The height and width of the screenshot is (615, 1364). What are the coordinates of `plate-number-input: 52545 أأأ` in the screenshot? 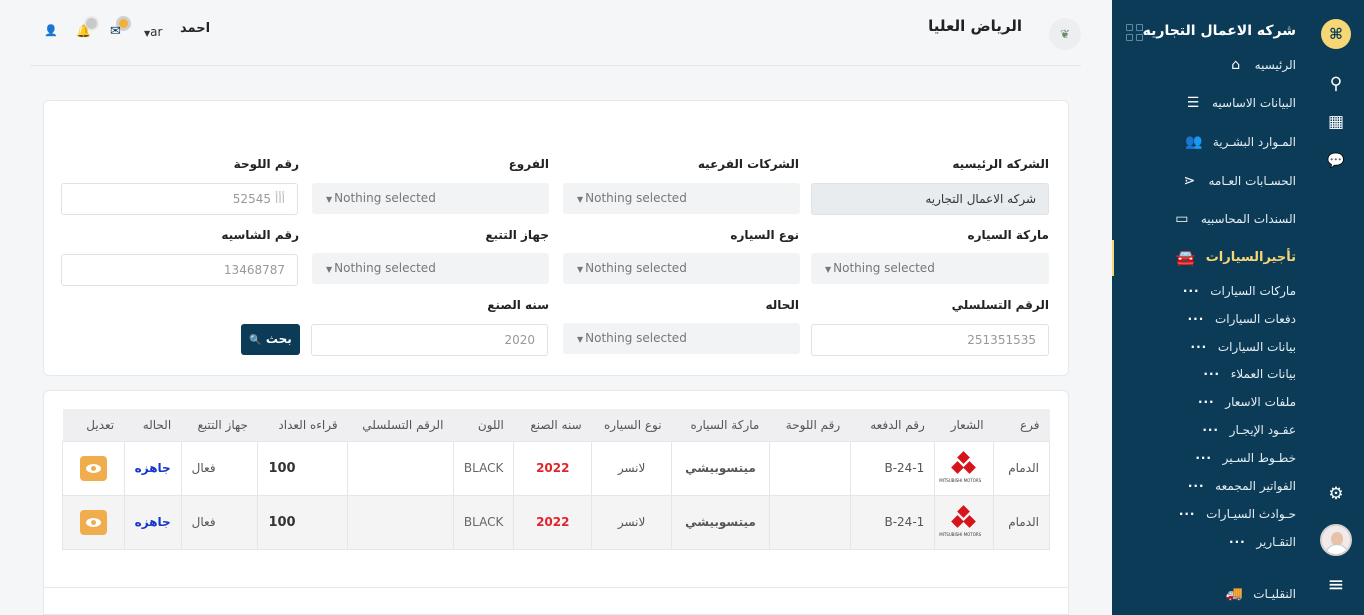 It's located at (179, 199).